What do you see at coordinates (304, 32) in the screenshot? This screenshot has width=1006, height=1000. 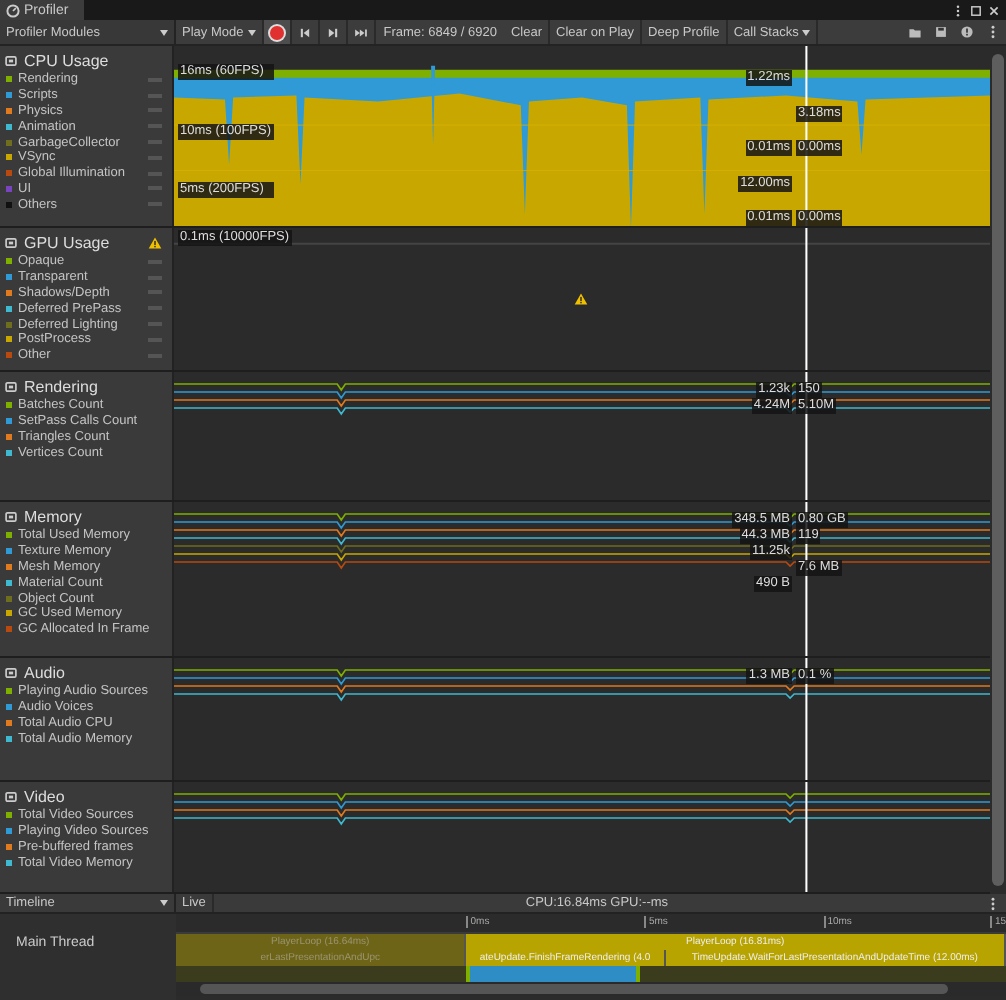 I see `skip-back-icon` at bounding box center [304, 32].